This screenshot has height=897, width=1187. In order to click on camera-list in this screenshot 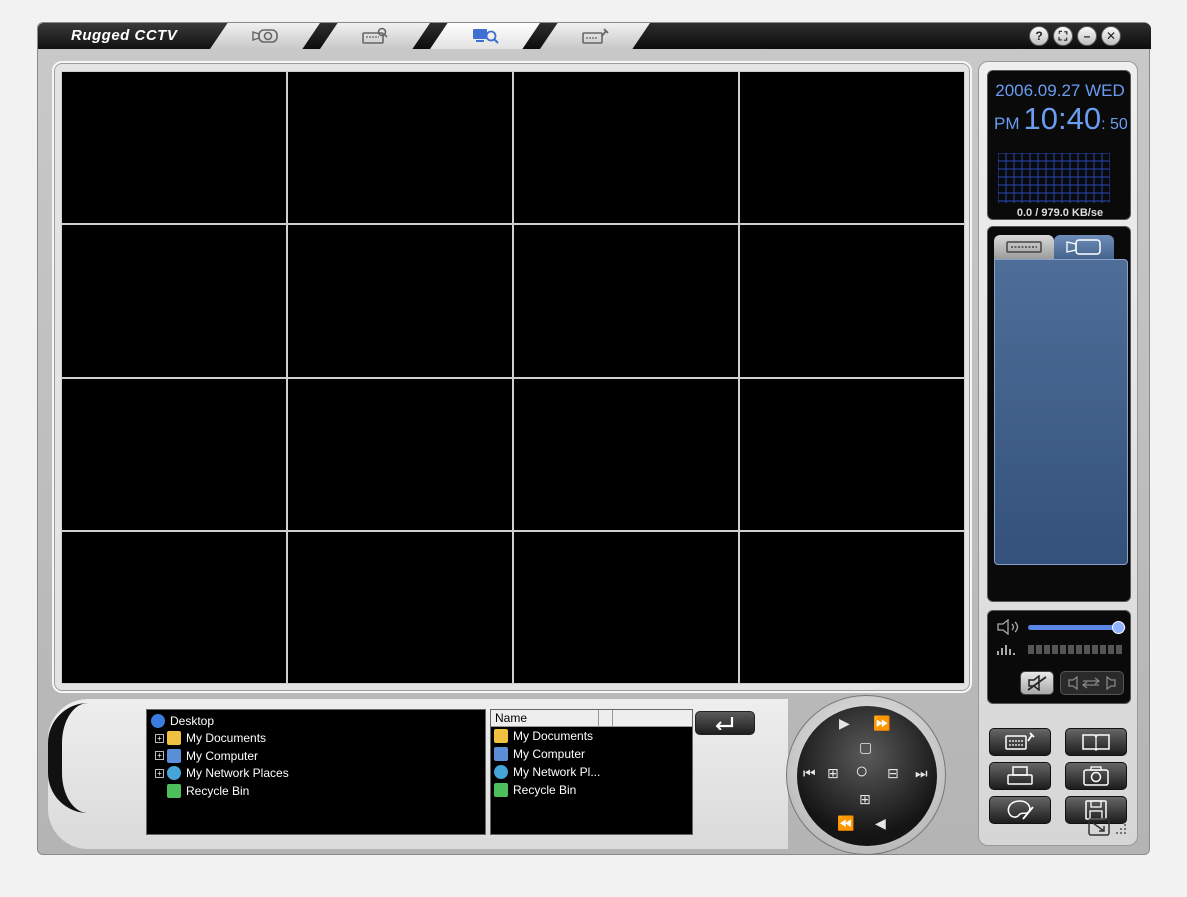, I will do `click(1061, 412)`.